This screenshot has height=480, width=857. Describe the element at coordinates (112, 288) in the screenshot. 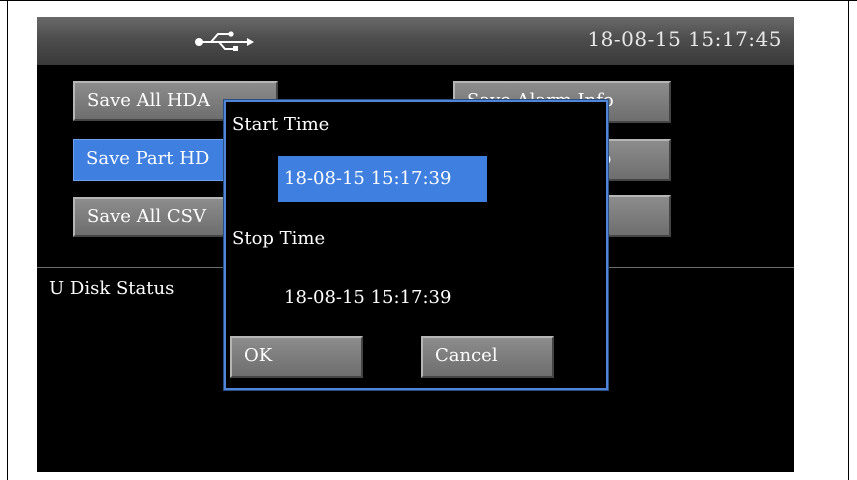

I see `u-disk-status-label: U Disk Status` at that location.